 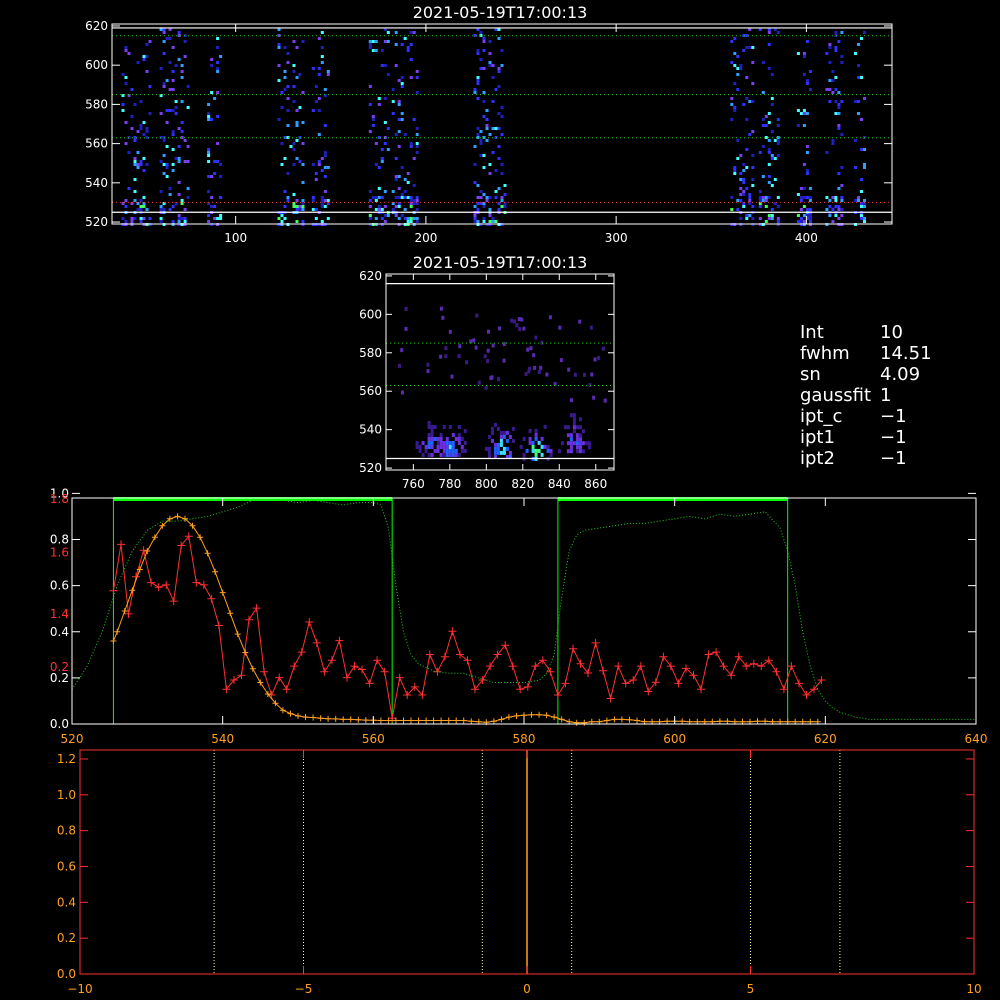 What do you see at coordinates (674, 739) in the screenshot?
I see `x-tick-label: 600` at bounding box center [674, 739].